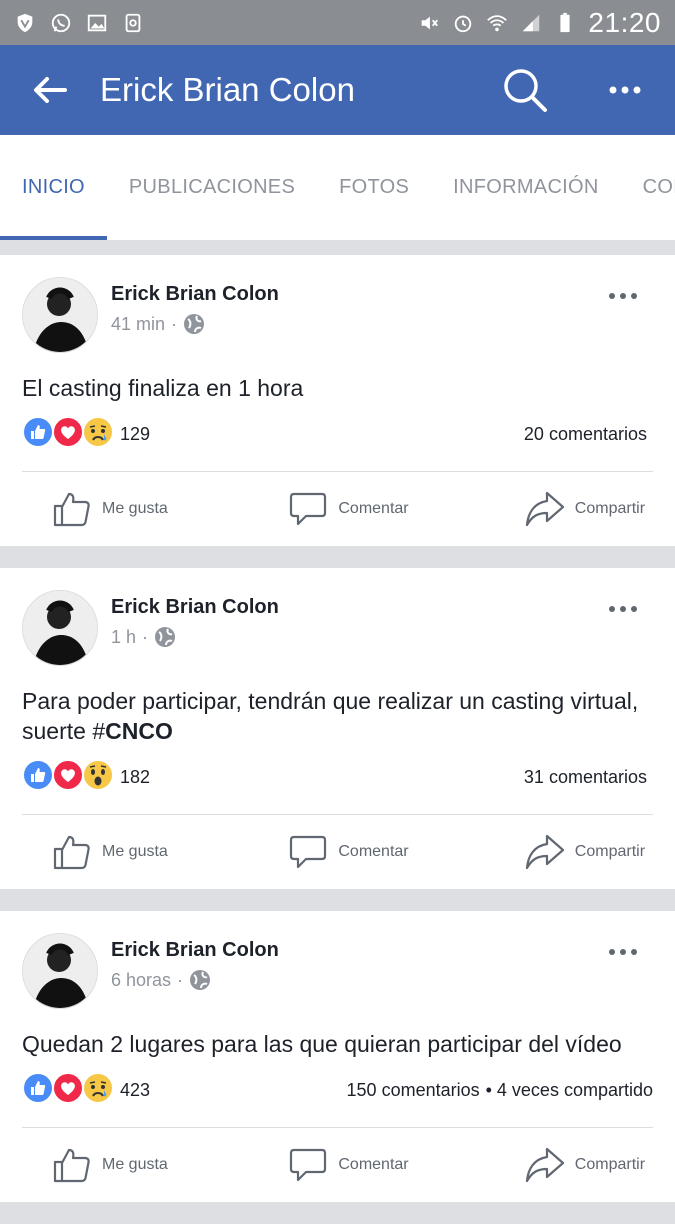  I want to click on post-meta: 41 min ·, so click(158, 324).